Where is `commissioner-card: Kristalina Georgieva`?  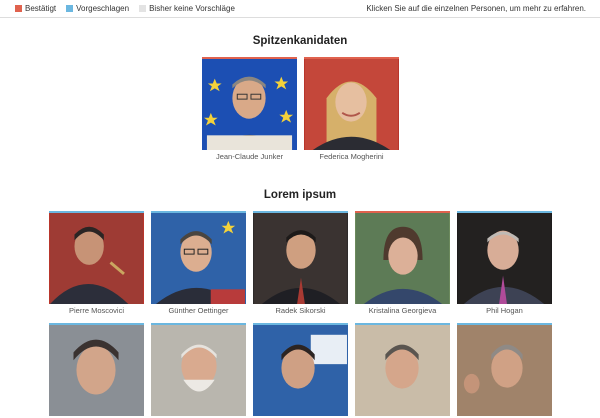 commissioner-card: Kristalina Georgieva is located at coordinates (402, 263).